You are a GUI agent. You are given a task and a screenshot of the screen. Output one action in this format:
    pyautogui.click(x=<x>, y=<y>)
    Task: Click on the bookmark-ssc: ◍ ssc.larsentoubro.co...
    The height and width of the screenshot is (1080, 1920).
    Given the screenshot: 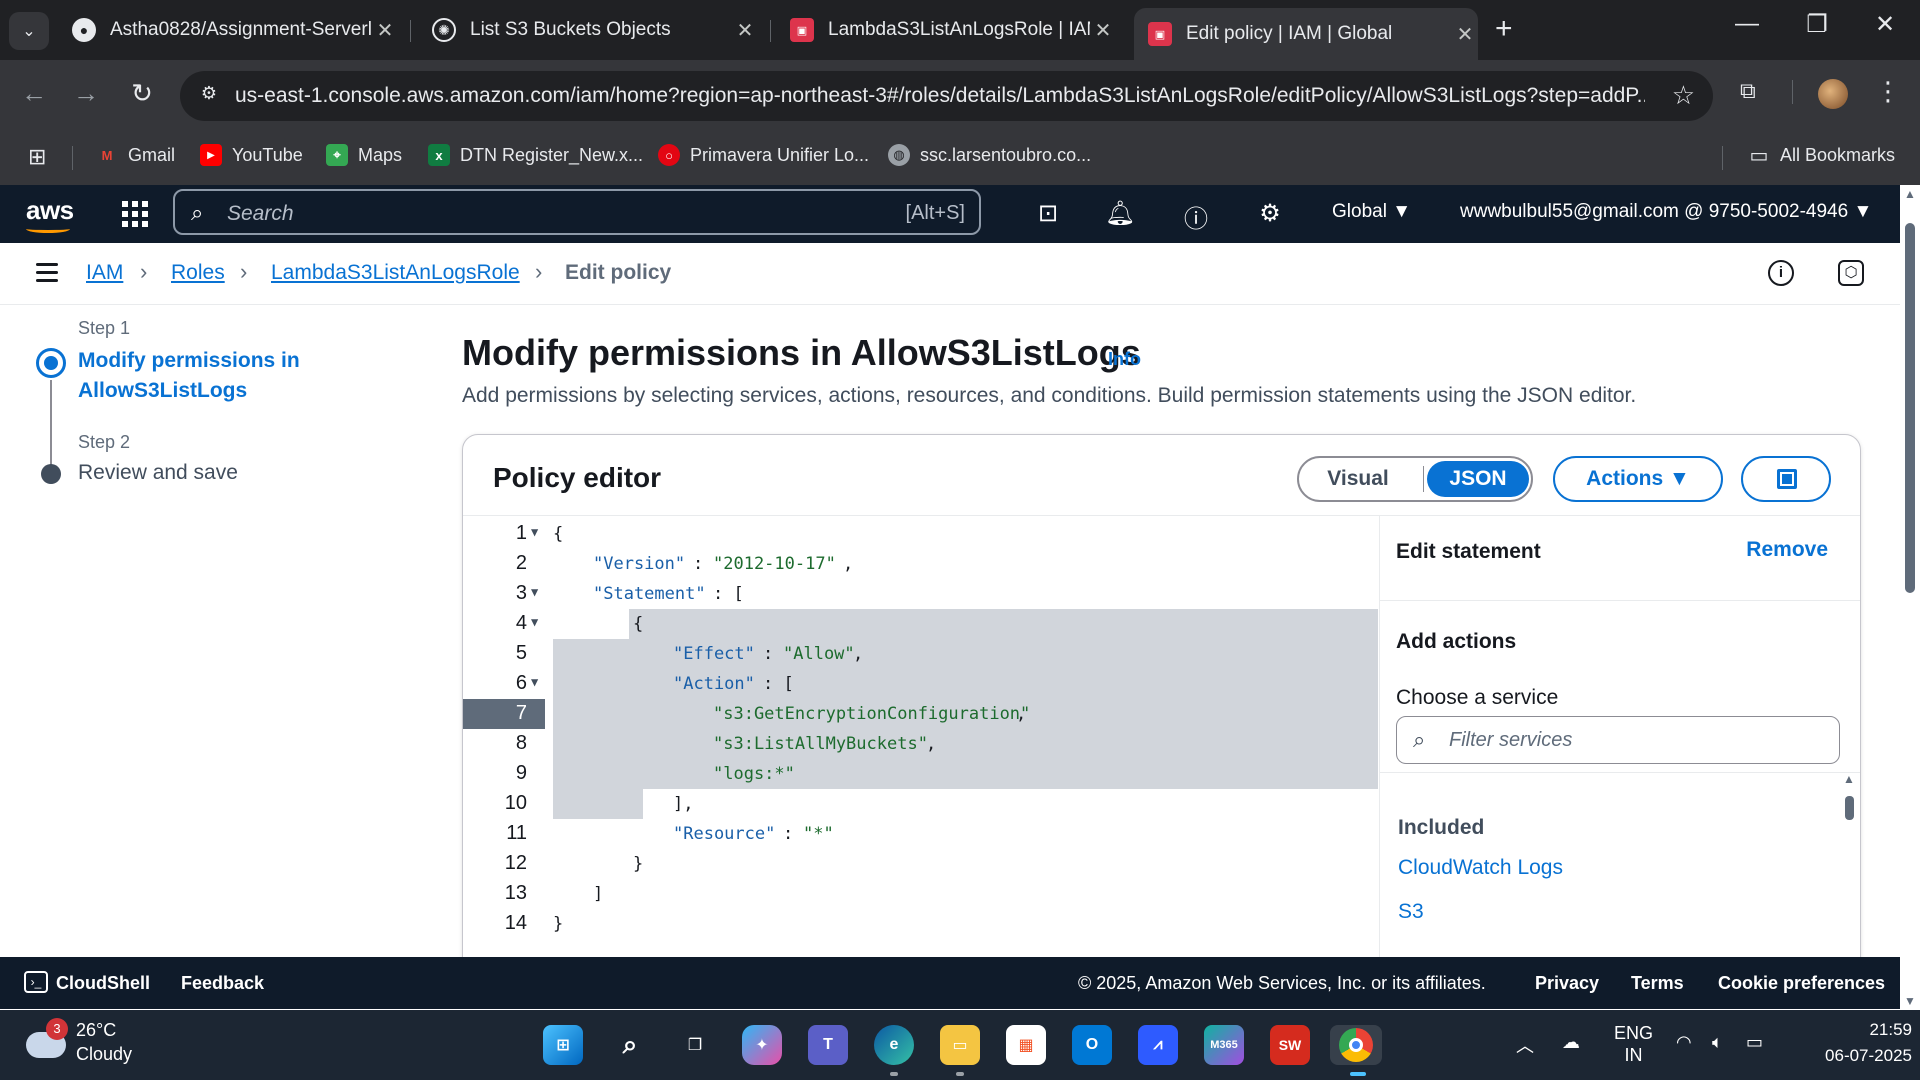 What is the action you would take?
    pyautogui.click(x=989, y=155)
    